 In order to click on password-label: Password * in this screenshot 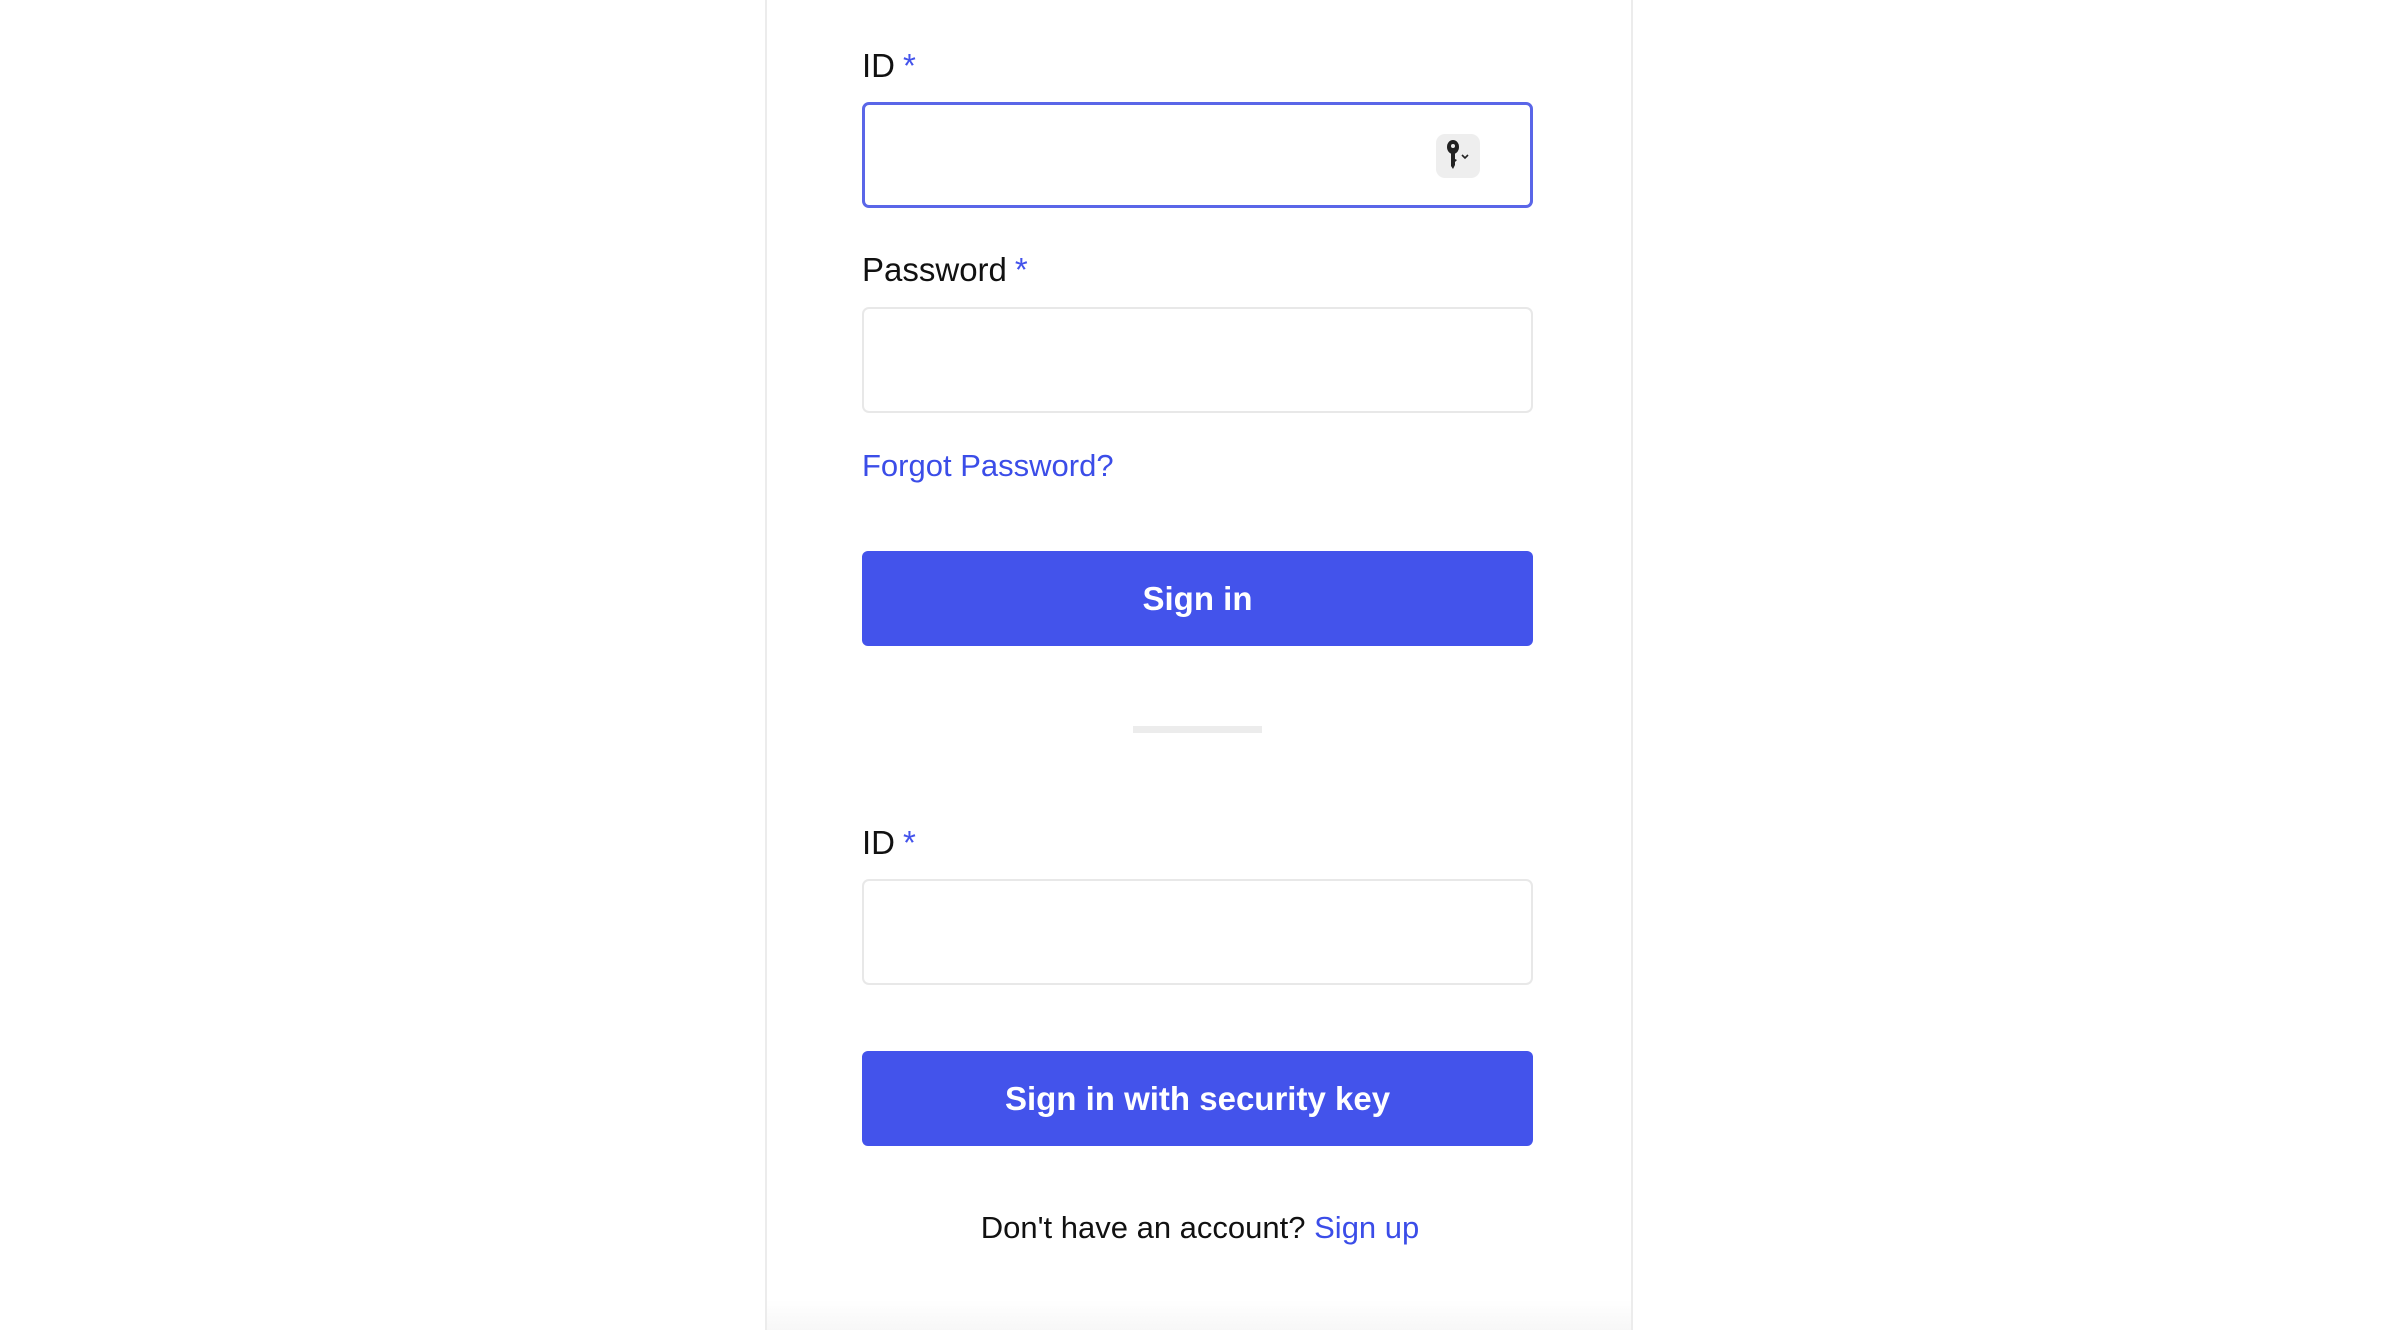, I will do `click(945, 270)`.